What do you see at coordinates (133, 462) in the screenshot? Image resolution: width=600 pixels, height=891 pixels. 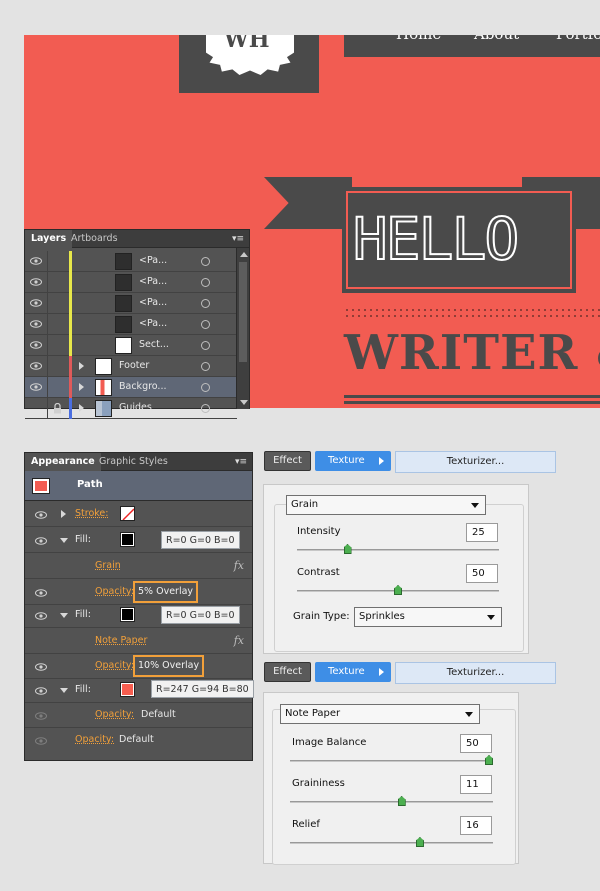 I see `tab-graphic-styles: Graphic Styles` at bounding box center [133, 462].